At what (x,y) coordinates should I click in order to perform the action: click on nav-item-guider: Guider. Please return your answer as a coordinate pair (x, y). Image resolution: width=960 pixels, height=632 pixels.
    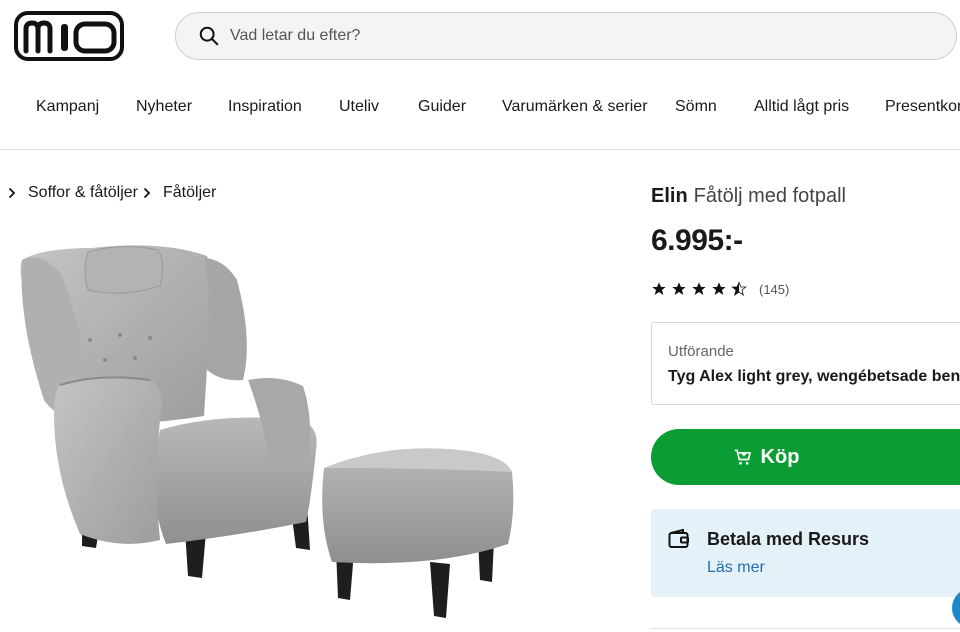
    Looking at the image, I should click on (442, 107).